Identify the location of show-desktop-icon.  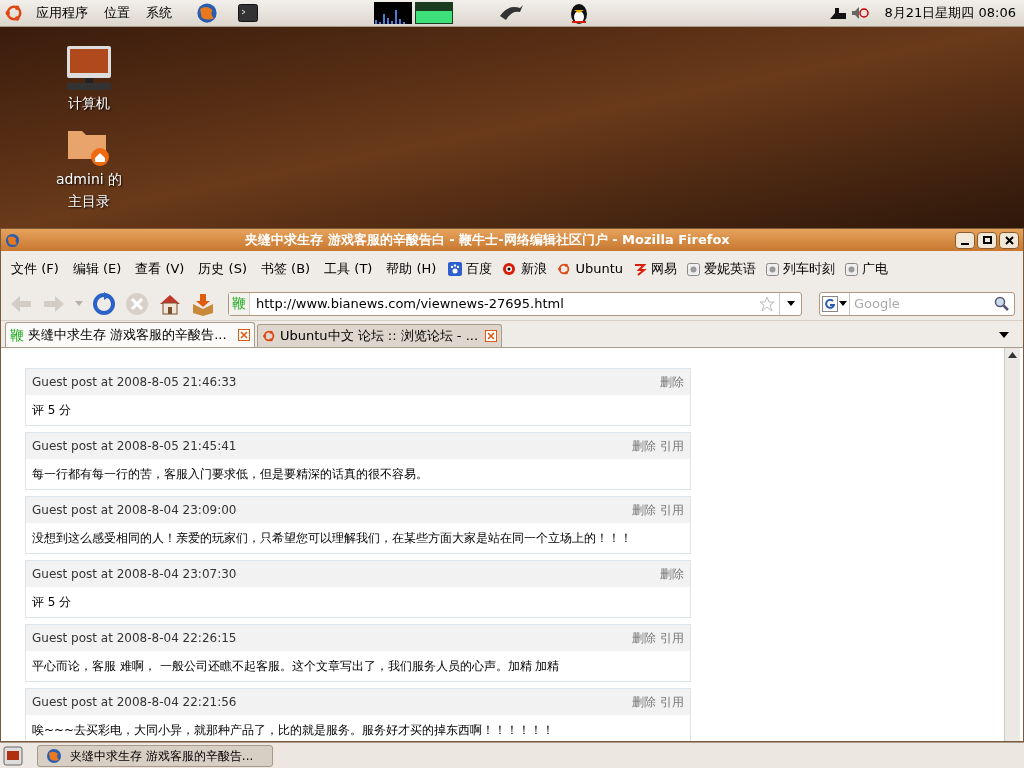
(13, 755).